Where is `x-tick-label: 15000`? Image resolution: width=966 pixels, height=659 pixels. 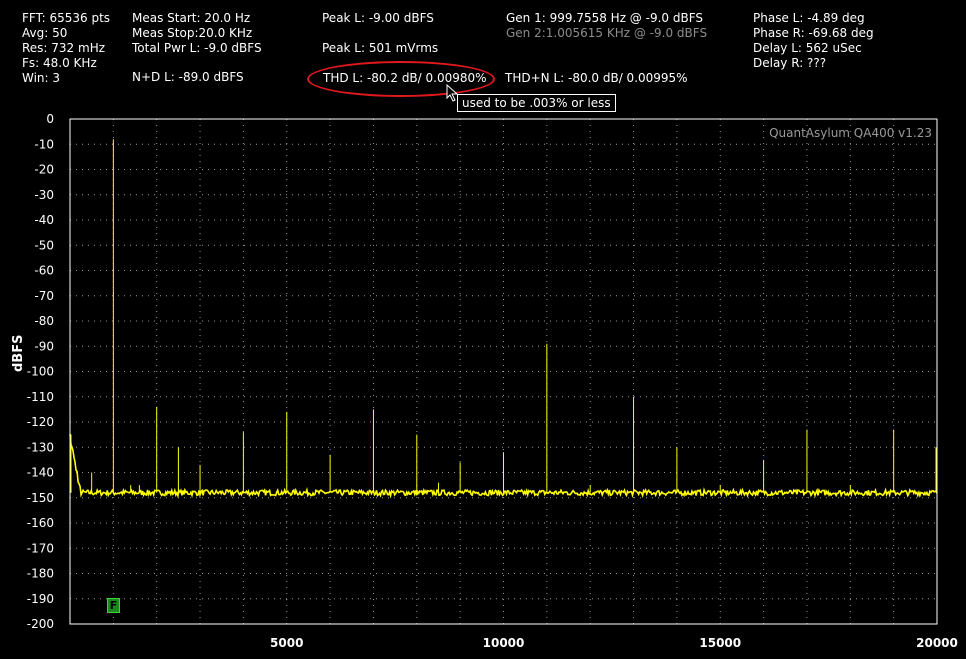
x-tick-label: 15000 is located at coordinates (720, 643).